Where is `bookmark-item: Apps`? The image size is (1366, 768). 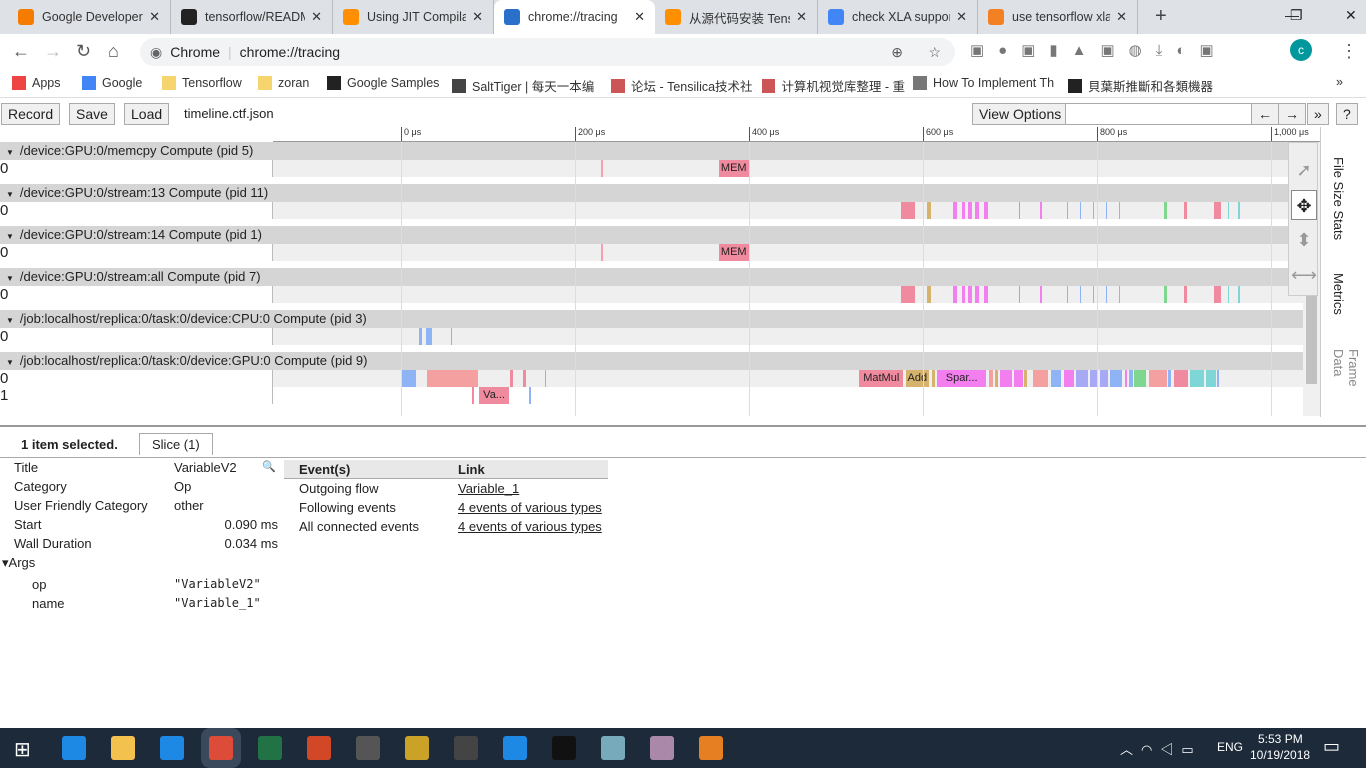 bookmark-item: Apps is located at coordinates (43, 83).